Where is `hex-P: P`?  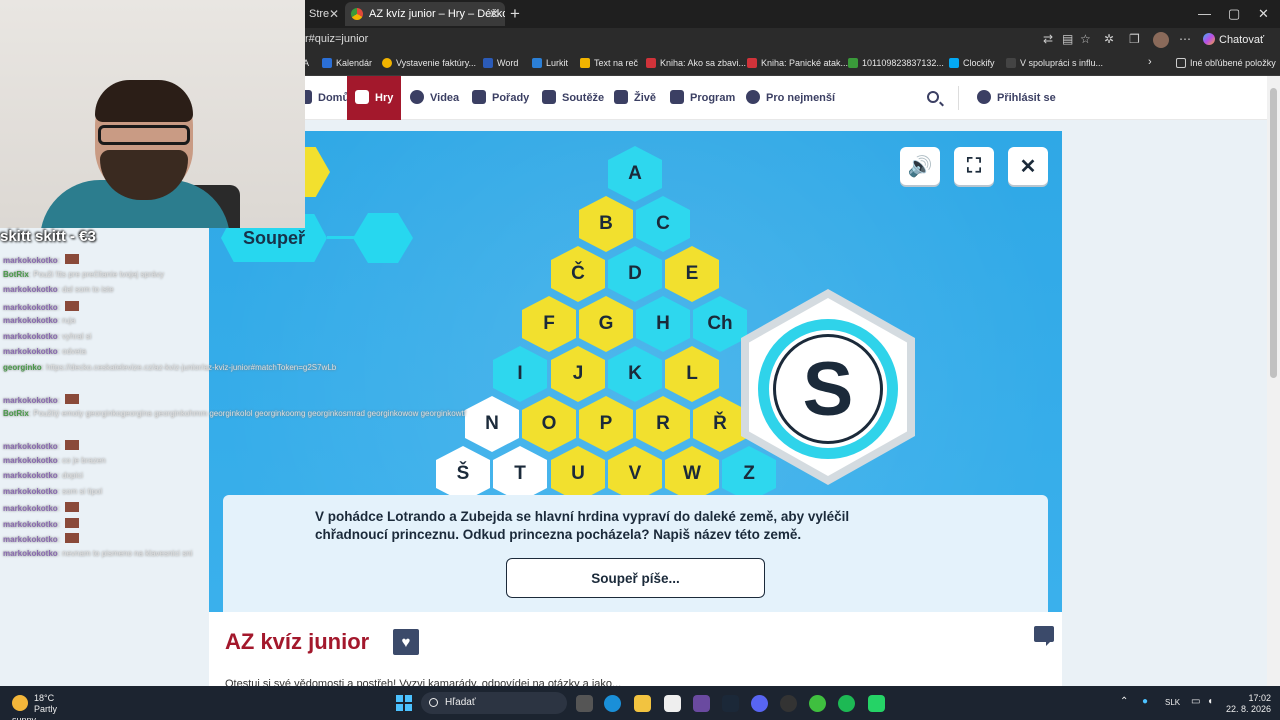 hex-P: P is located at coordinates (606, 424).